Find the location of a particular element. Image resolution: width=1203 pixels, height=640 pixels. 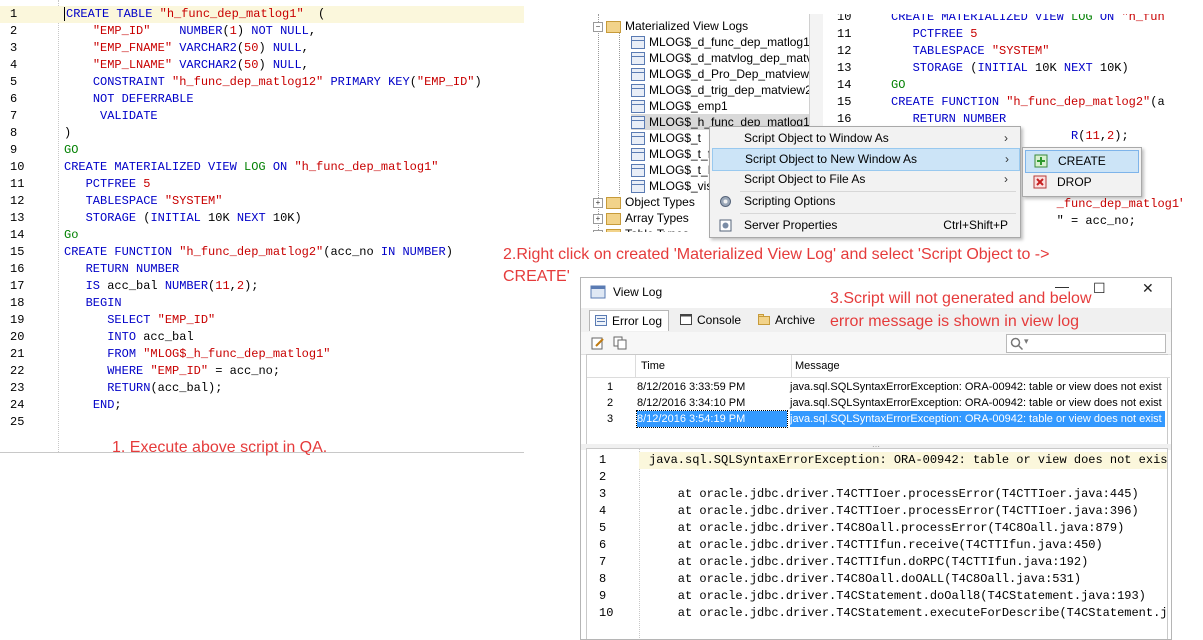

tree-item-mlog: MLOG$_emp1 is located at coordinates (679, 106).